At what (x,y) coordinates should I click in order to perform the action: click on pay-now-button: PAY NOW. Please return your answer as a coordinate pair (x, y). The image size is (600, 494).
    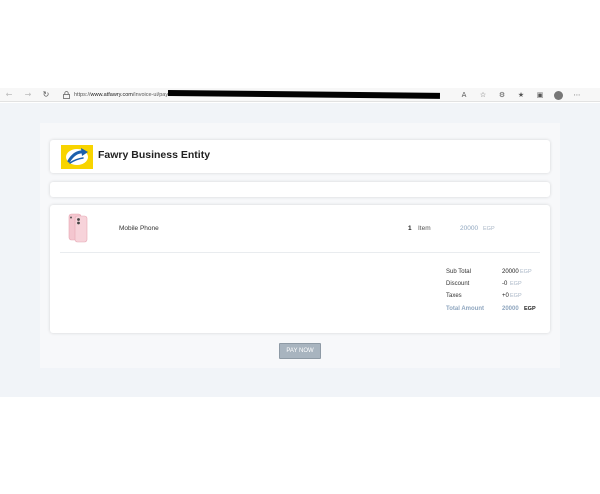
    Looking at the image, I should click on (300, 351).